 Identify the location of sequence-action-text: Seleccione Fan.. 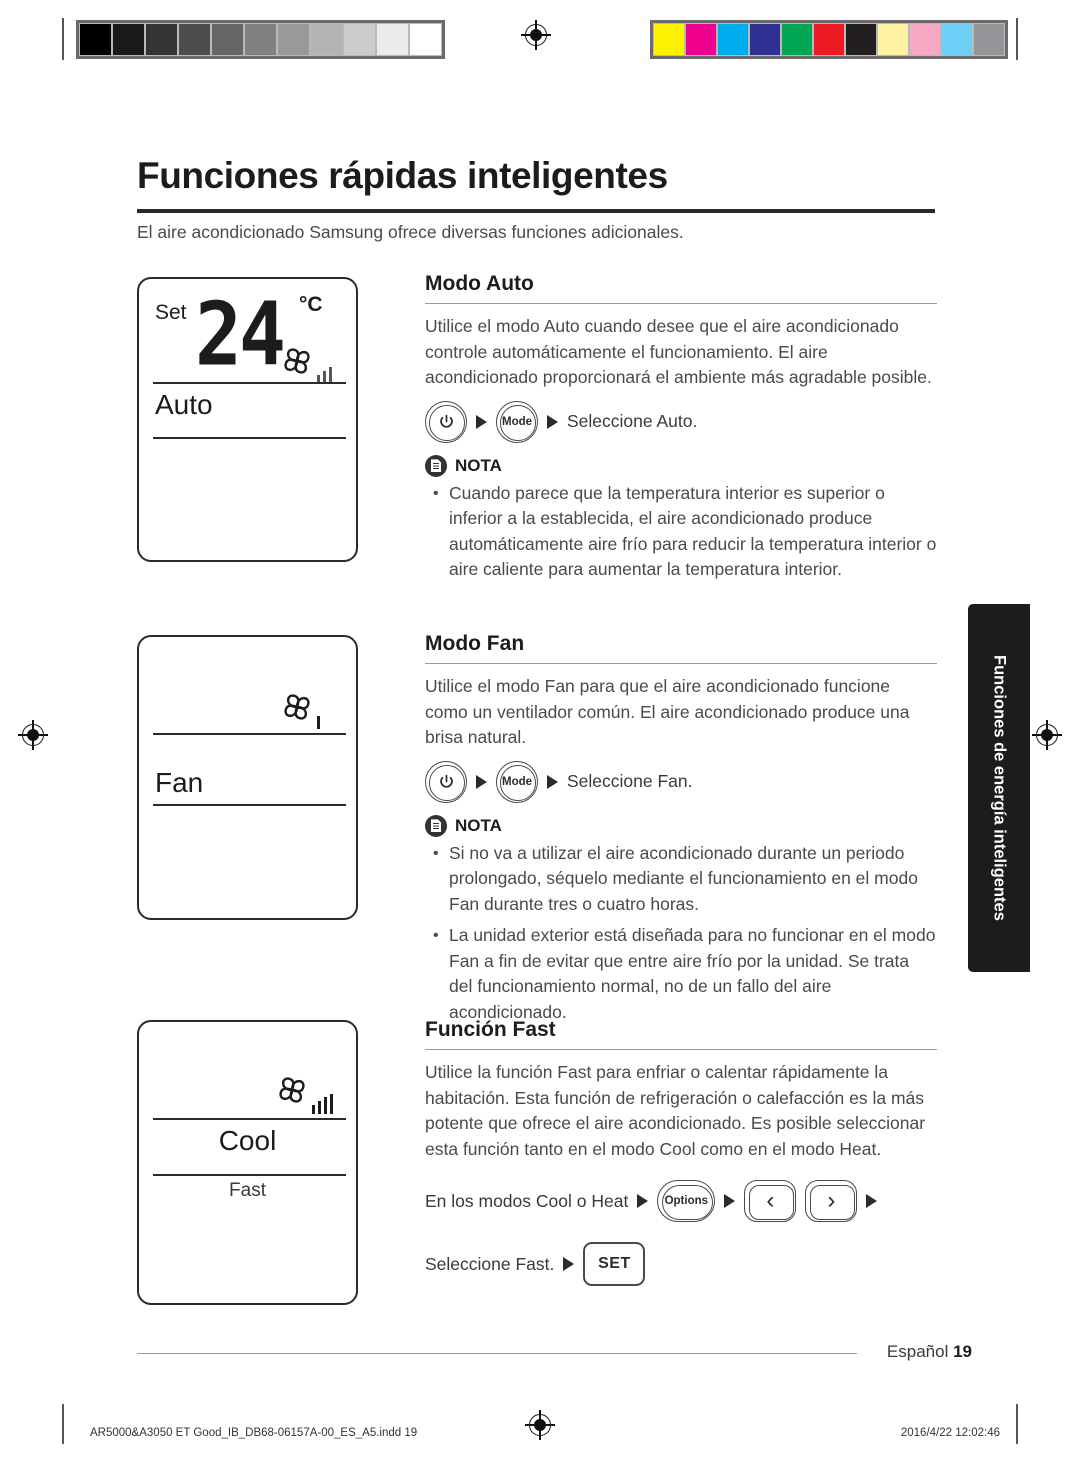
(630, 781).